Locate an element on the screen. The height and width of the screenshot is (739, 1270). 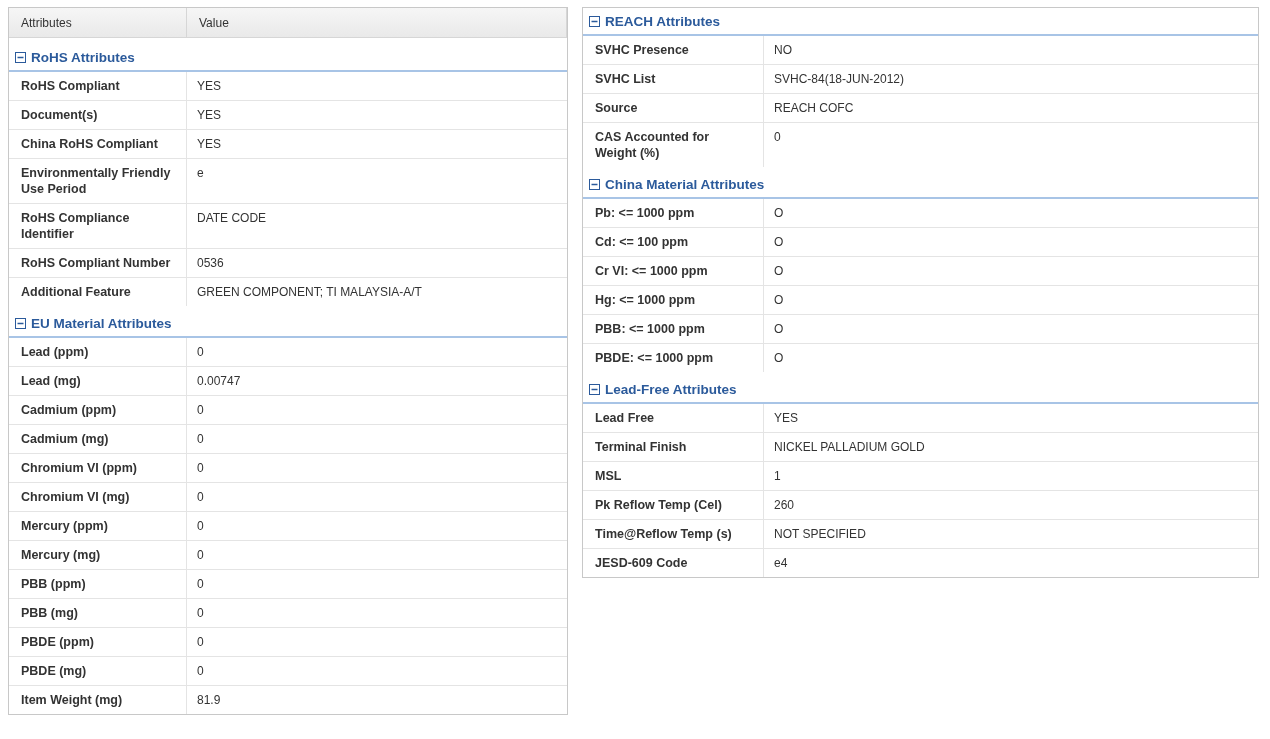
attribute-label: China RoHS Compliant is located at coordinates (98, 144).